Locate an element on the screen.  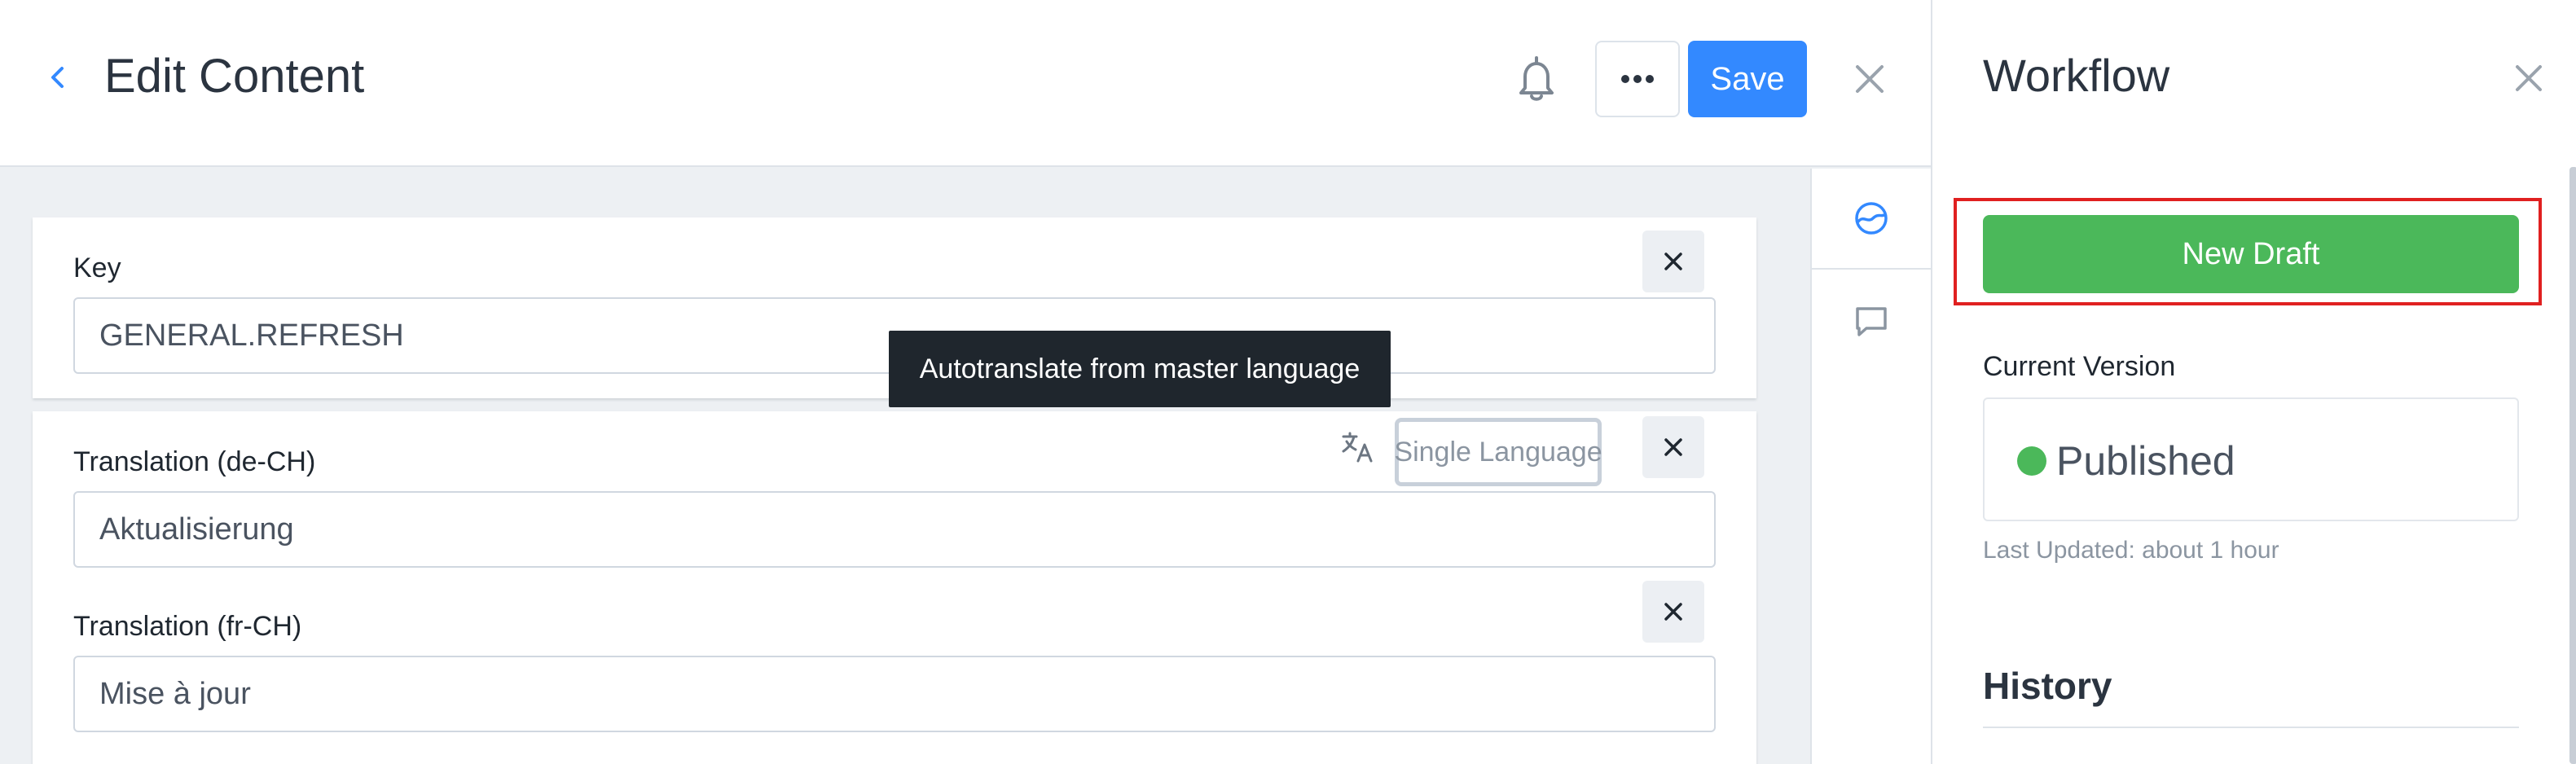
autotranslate-tooltip: Autotranslate from master language is located at coordinates (1140, 369).